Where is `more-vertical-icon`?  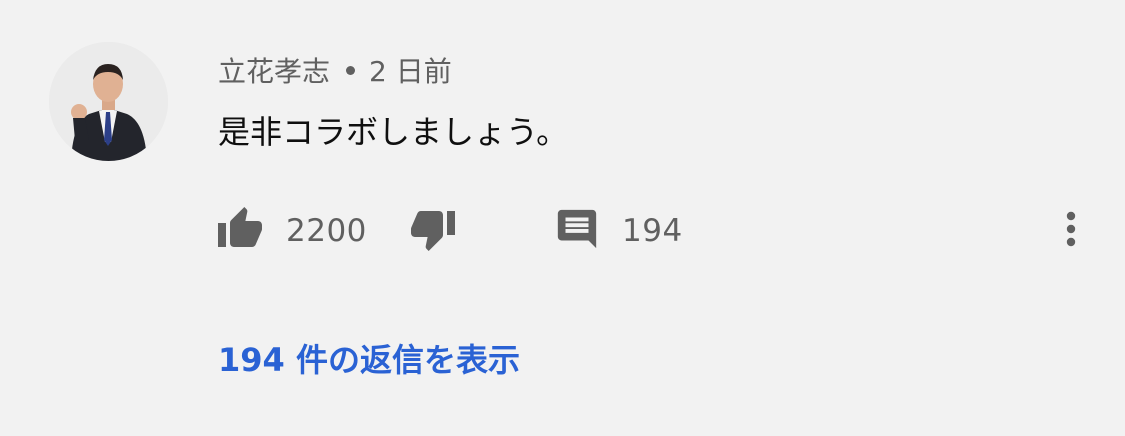
more-vertical-icon is located at coordinates (1071, 231).